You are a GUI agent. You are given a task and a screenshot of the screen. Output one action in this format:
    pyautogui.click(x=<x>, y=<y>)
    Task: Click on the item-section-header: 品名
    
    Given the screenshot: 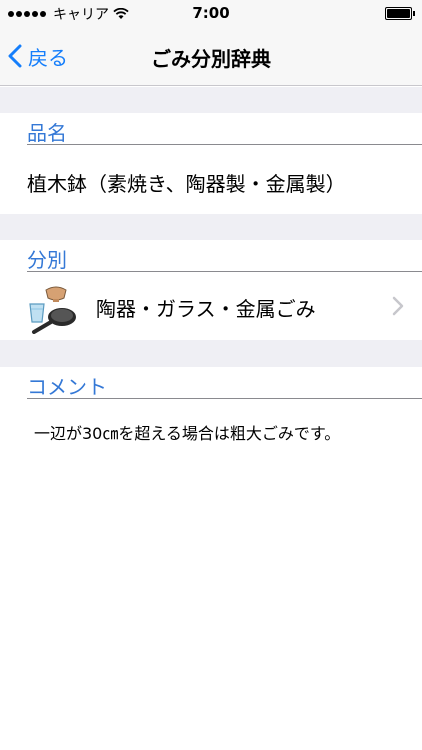 What is the action you would take?
    pyautogui.click(x=224, y=129)
    